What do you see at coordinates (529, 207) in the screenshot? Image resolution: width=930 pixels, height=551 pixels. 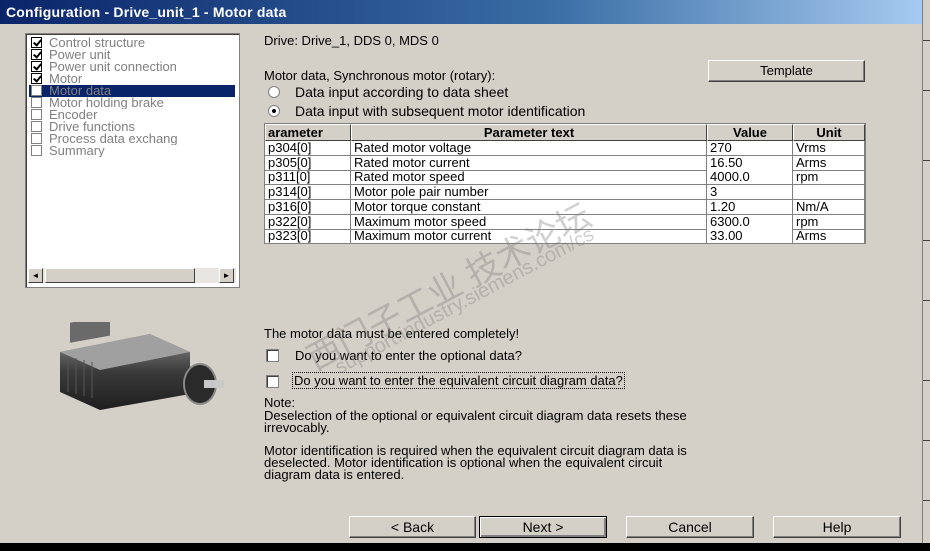 I see `cell-parameter-text: Motor torque constant` at bounding box center [529, 207].